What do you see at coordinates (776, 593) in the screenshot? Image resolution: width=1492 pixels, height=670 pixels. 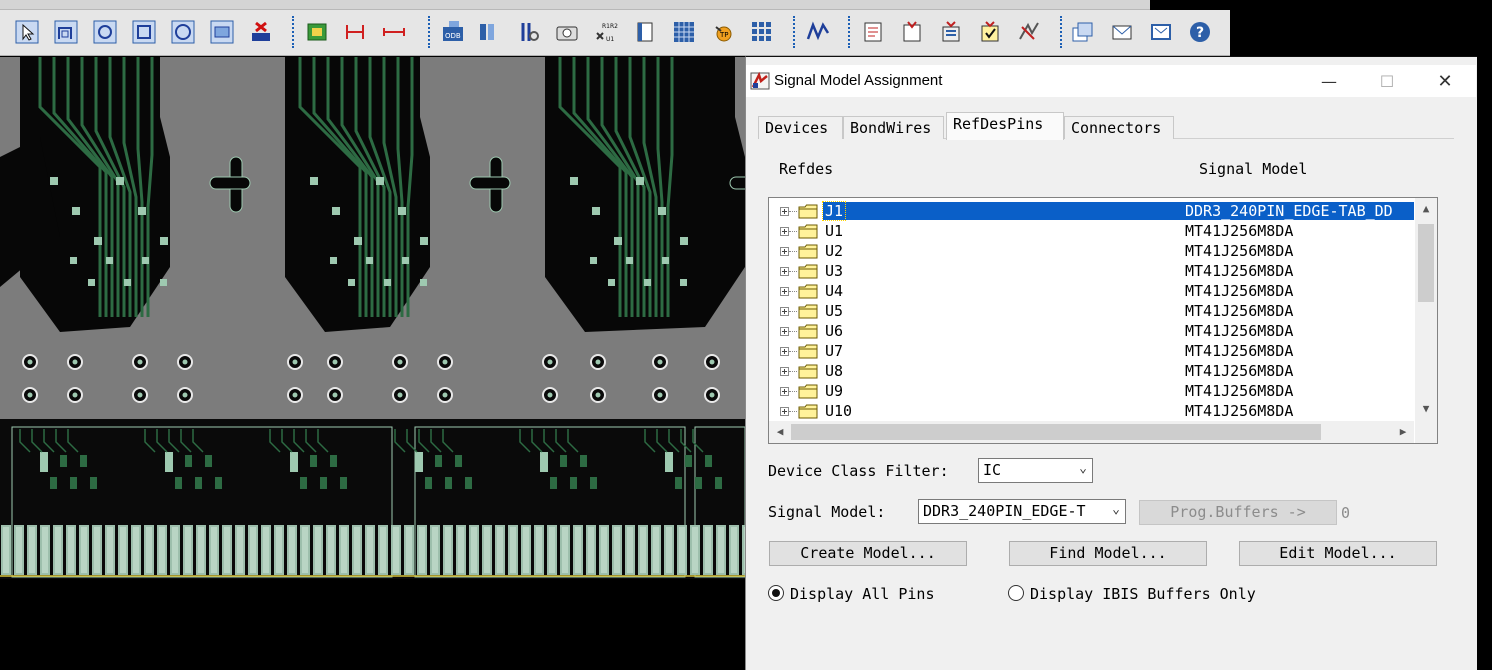 I see `display-all-pins-radio` at bounding box center [776, 593].